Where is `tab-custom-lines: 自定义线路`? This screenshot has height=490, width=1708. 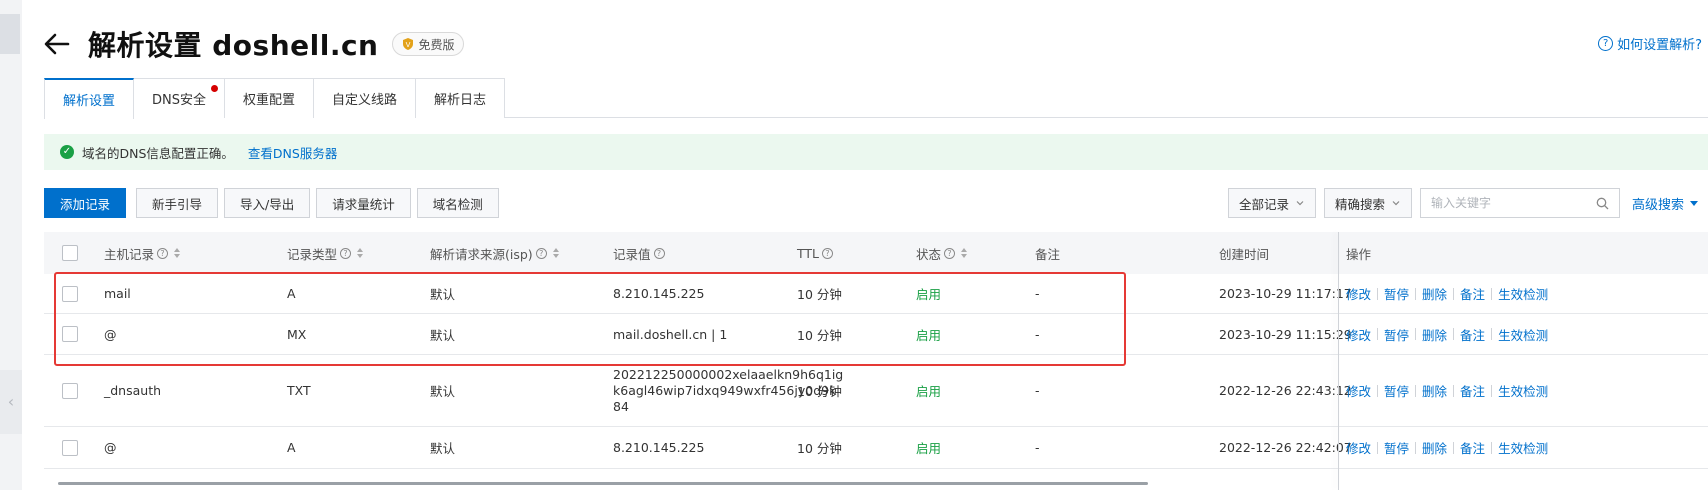
tab-custom-lines: 自定义线路 is located at coordinates (365, 98).